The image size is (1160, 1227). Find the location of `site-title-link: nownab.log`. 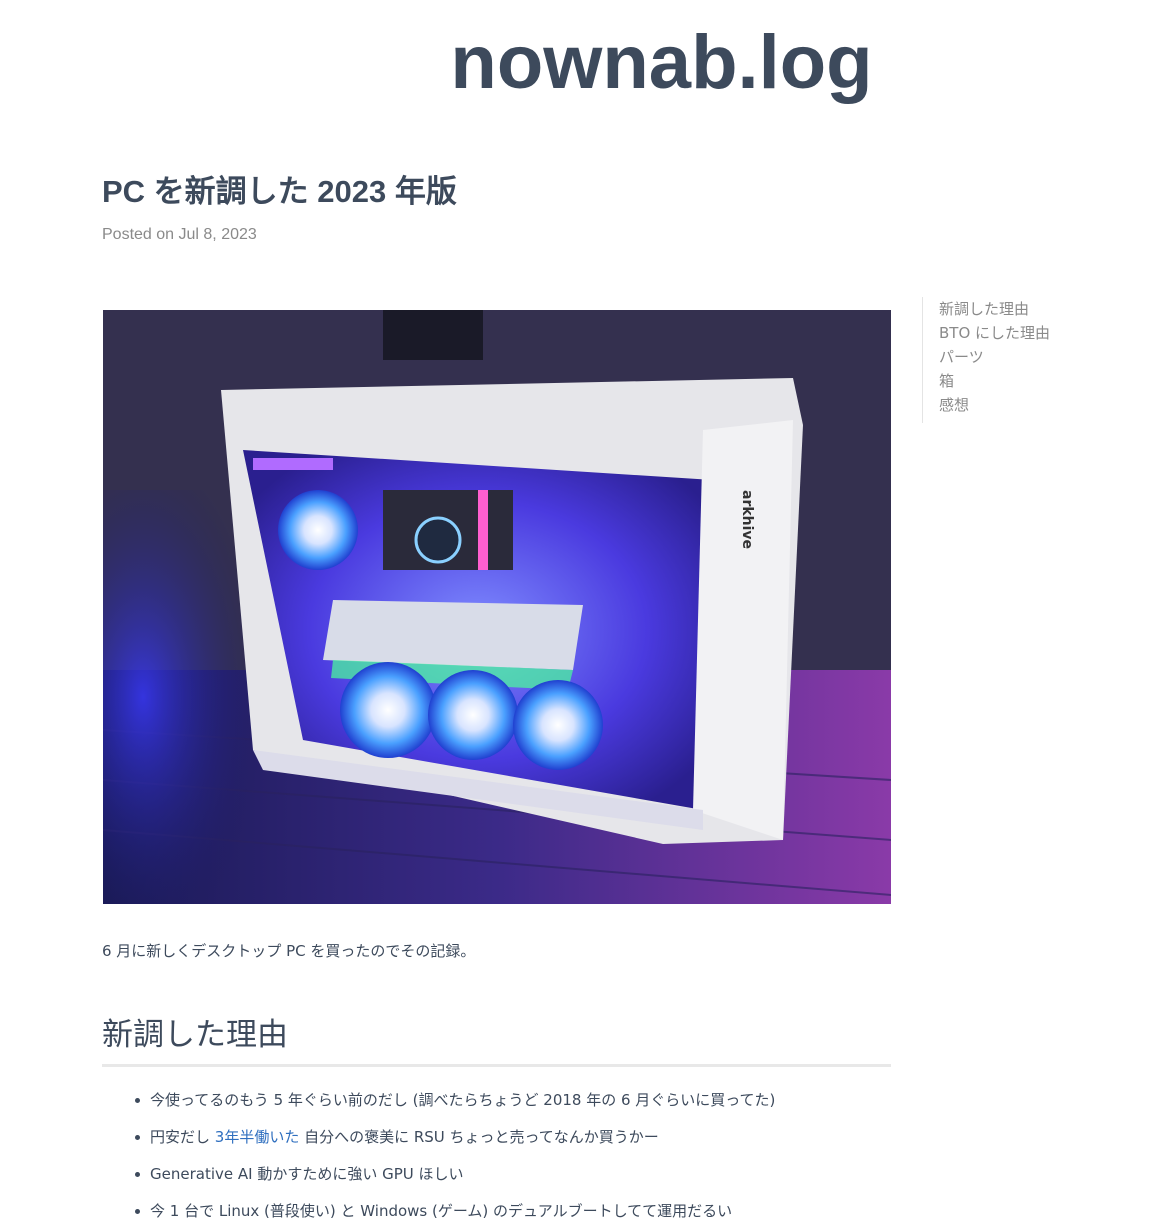

site-title-link: nownab.log is located at coordinates (580, 63).